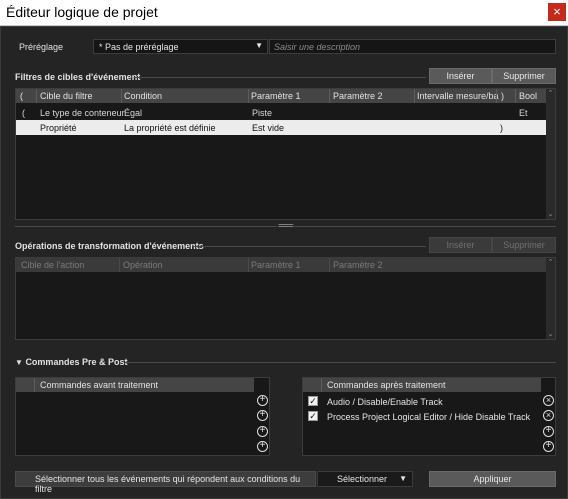 The width and height of the screenshot is (568, 499). I want to click on filters-delete-button: Supprimer, so click(524, 76).